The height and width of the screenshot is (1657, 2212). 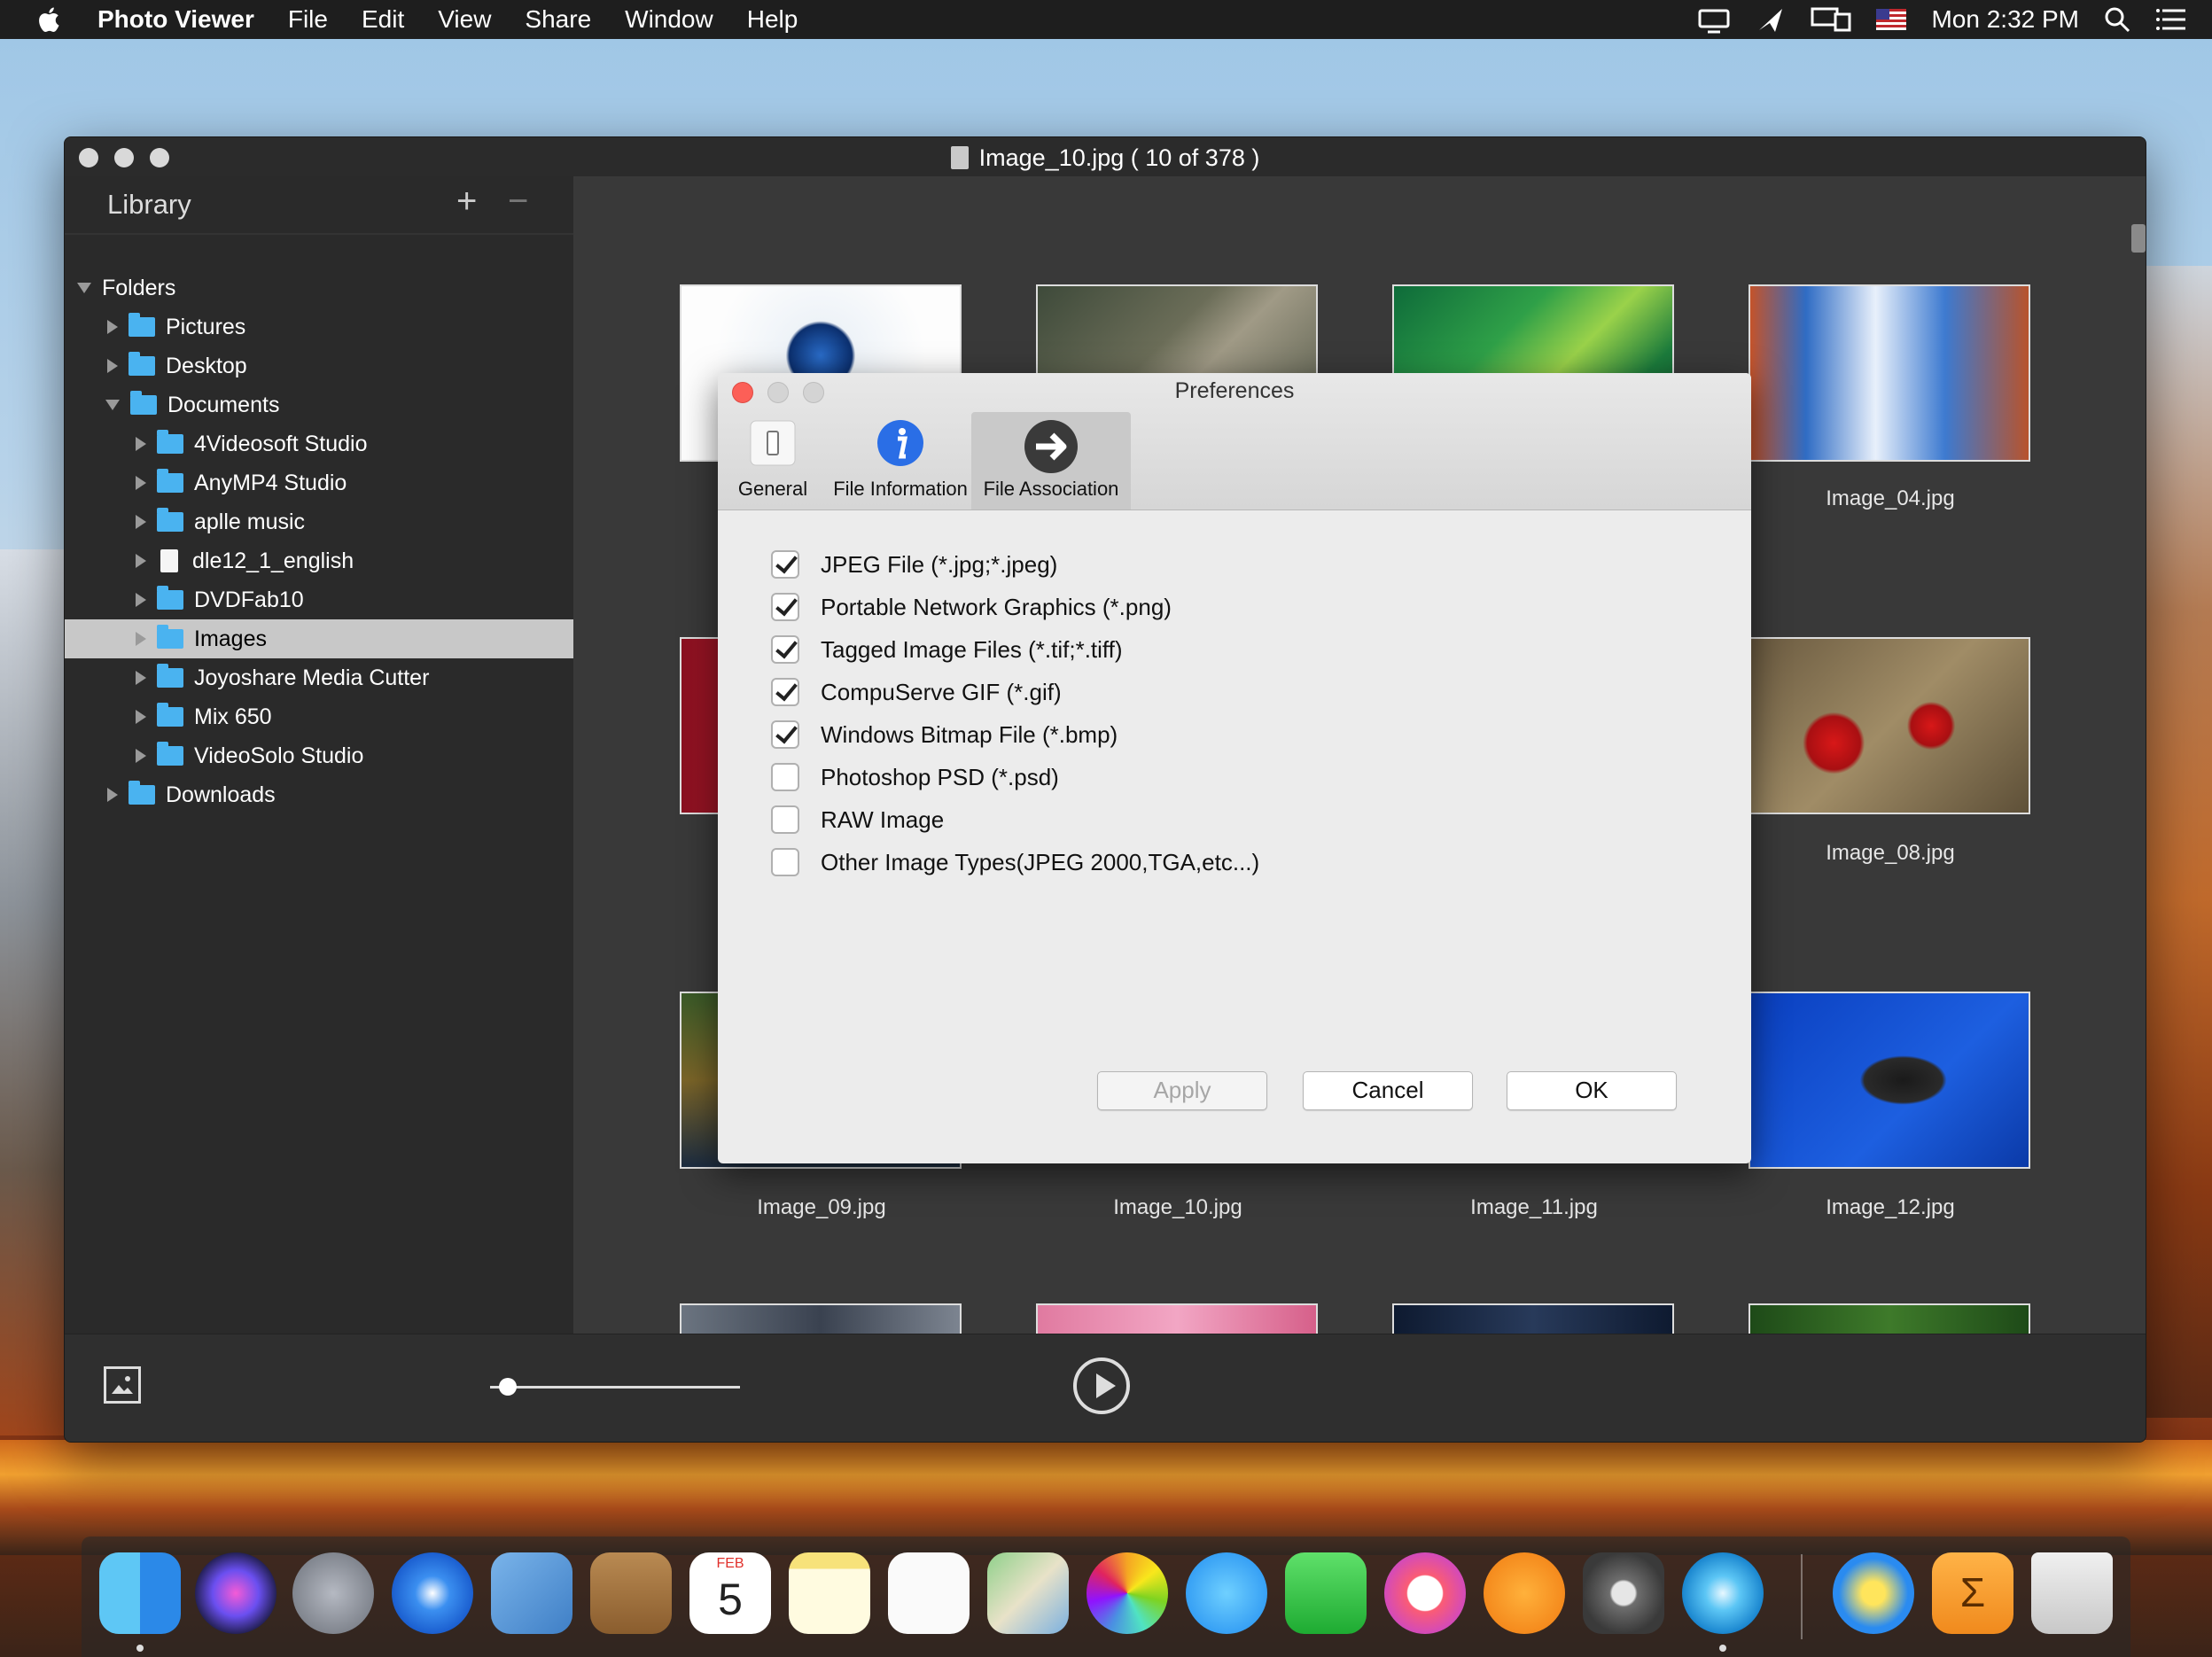 I want to click on menu-help: Help, so click(x=772, y=19).